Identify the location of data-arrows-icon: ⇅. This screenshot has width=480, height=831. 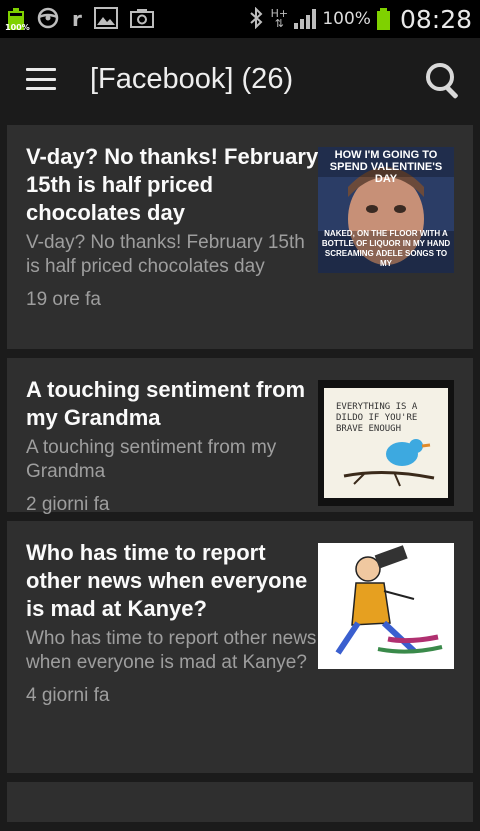
(279, 23).